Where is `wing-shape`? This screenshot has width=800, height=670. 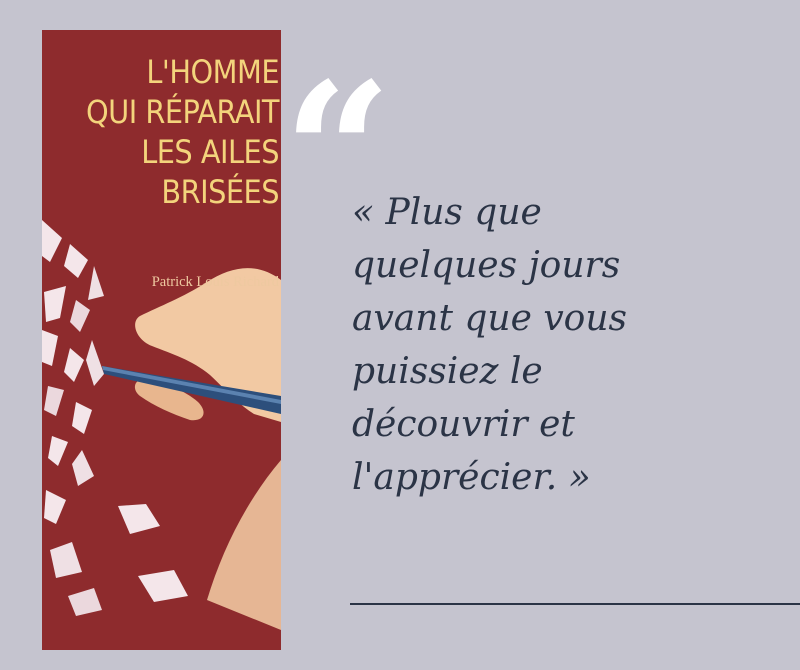
wing-shape is located at coordinates (244, 545).